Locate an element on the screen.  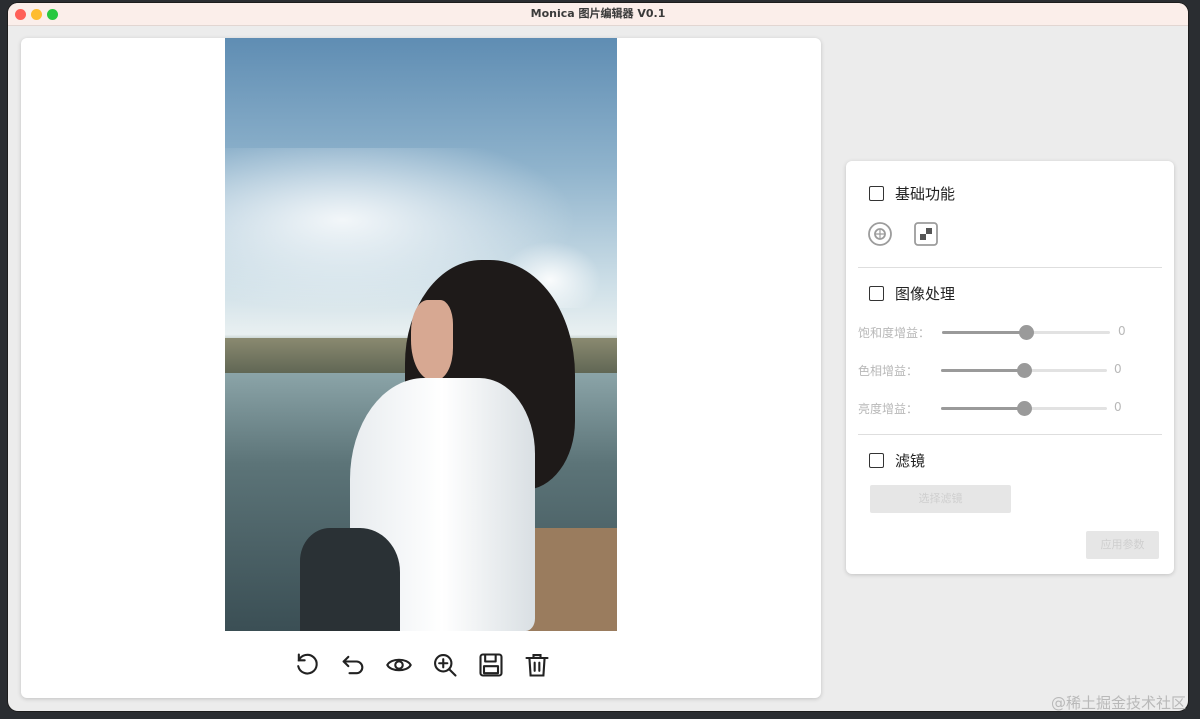
hue-slider-thumb is located at coordinates (1024, 370).